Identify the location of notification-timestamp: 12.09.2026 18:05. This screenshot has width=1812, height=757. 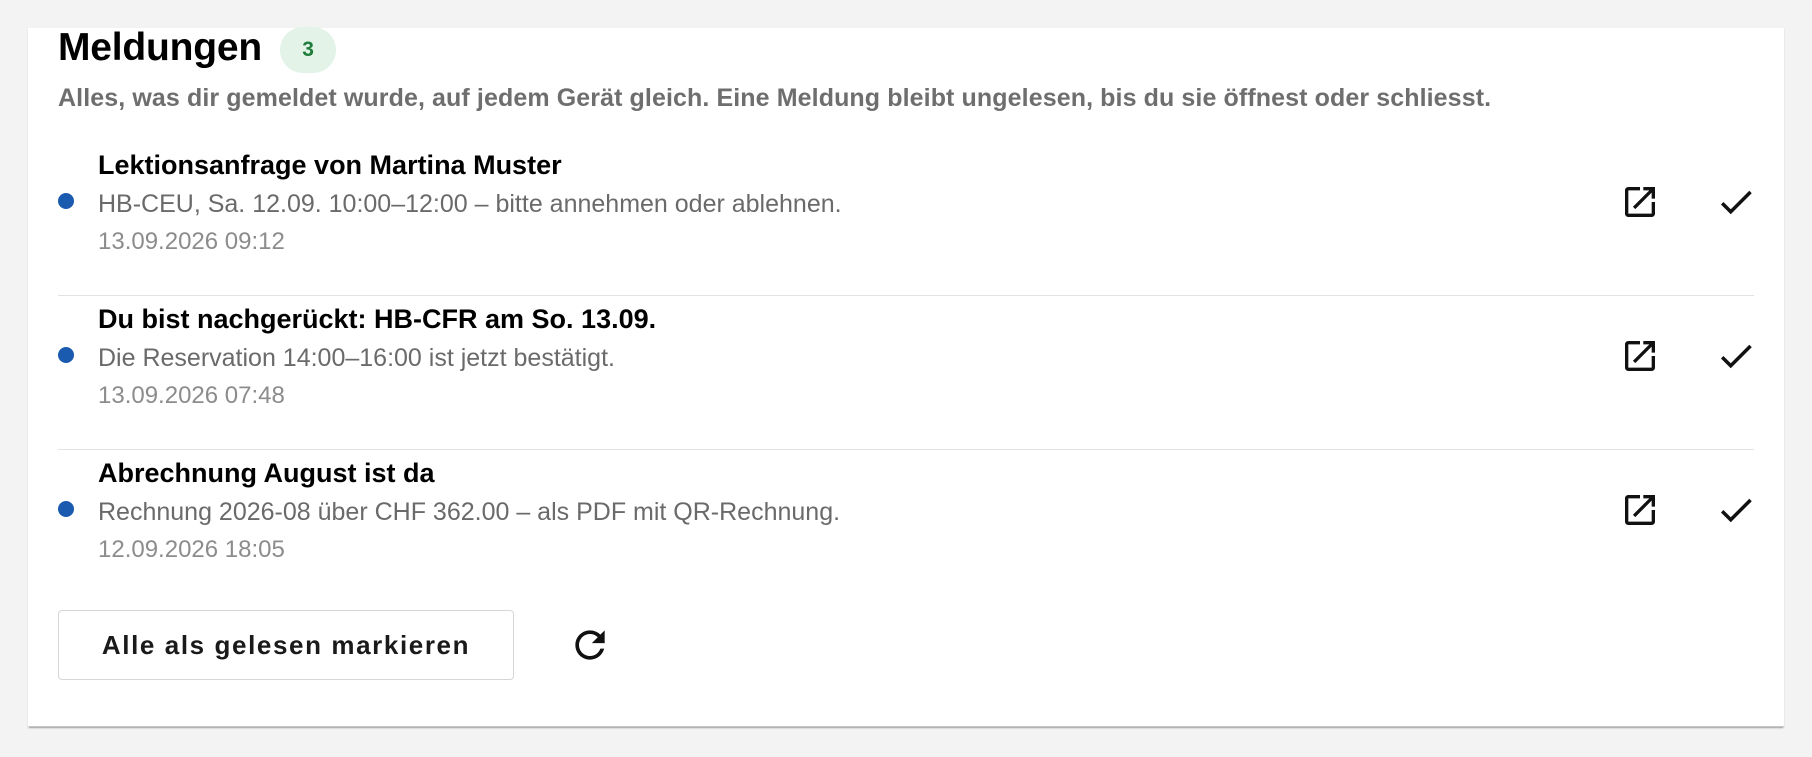
(191, 549).